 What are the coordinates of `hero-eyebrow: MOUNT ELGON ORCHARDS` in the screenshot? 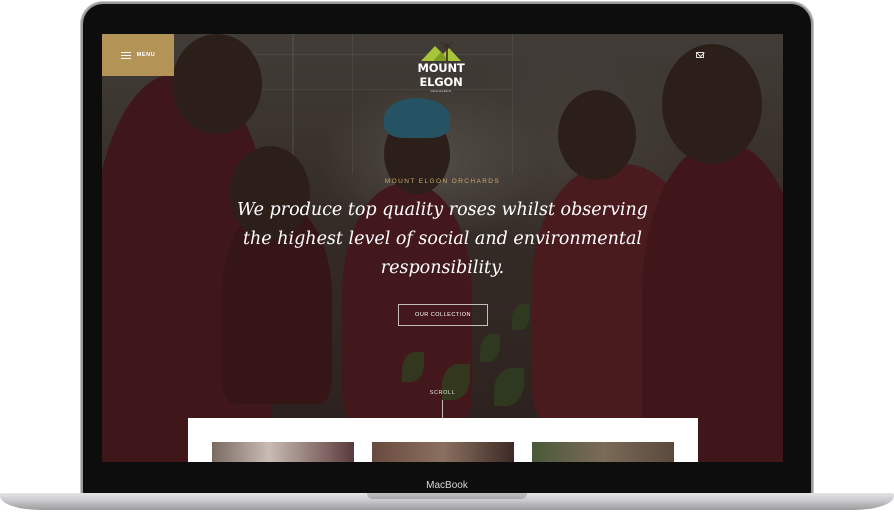 It's located at (442, 181).